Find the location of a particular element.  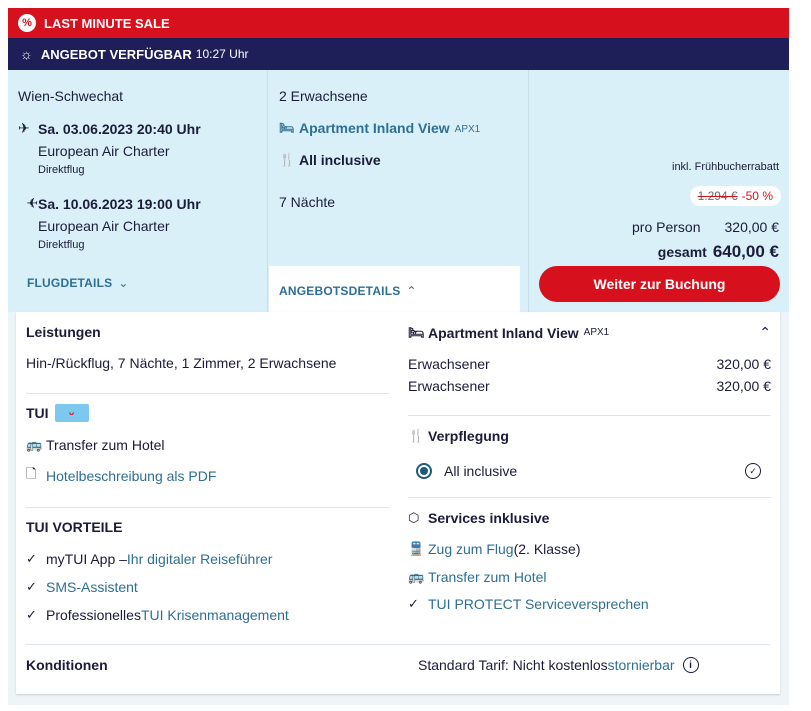

per-person-value: 320,00 € is located at coordinates (752, 227).